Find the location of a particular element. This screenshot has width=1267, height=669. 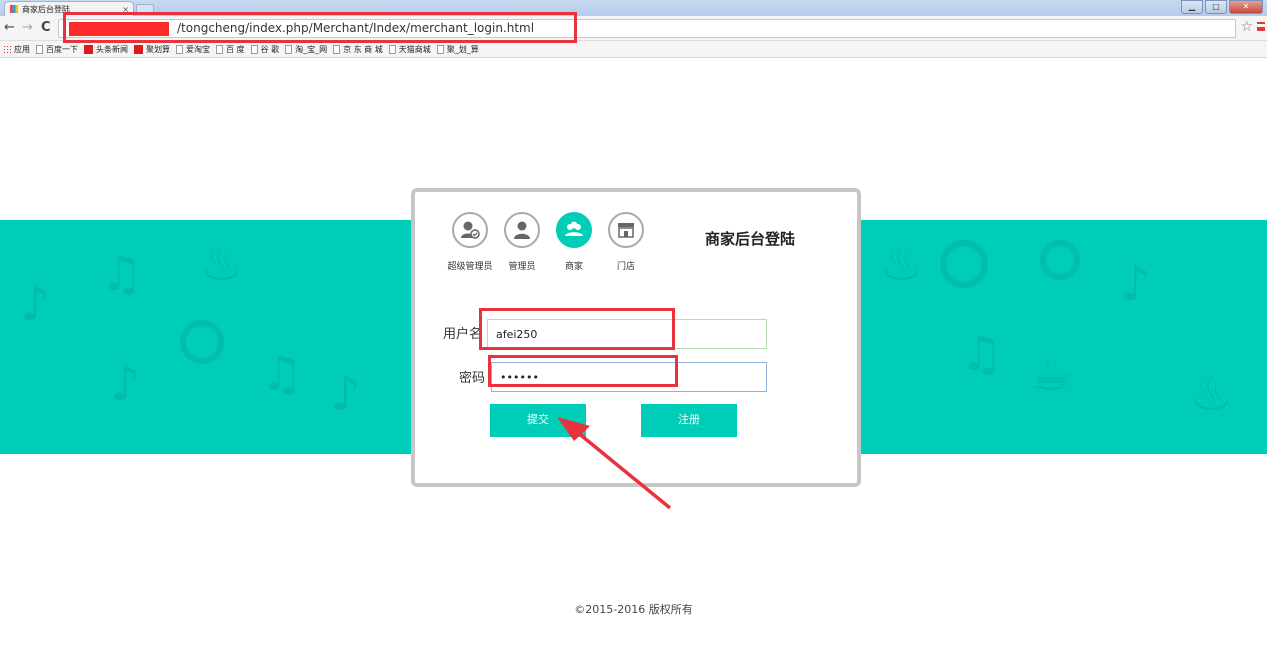

bookmark-label: 爱淘宝 is located at coordinates (198, 49).